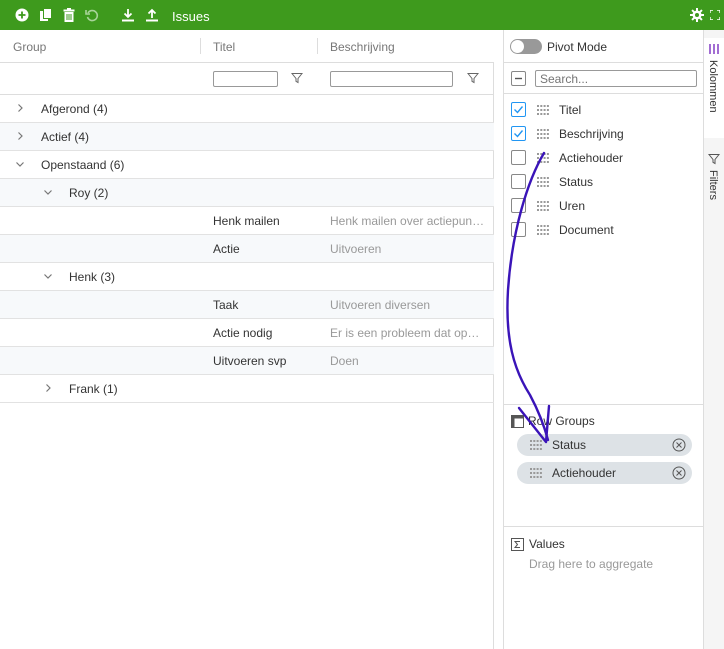 Image resolution: width=724 pixels, height=649 pixels. What do you see at coordinates (226, 249) in the screenshot?
I see `titel-cell: Actie` at bounding box center [226, 249].